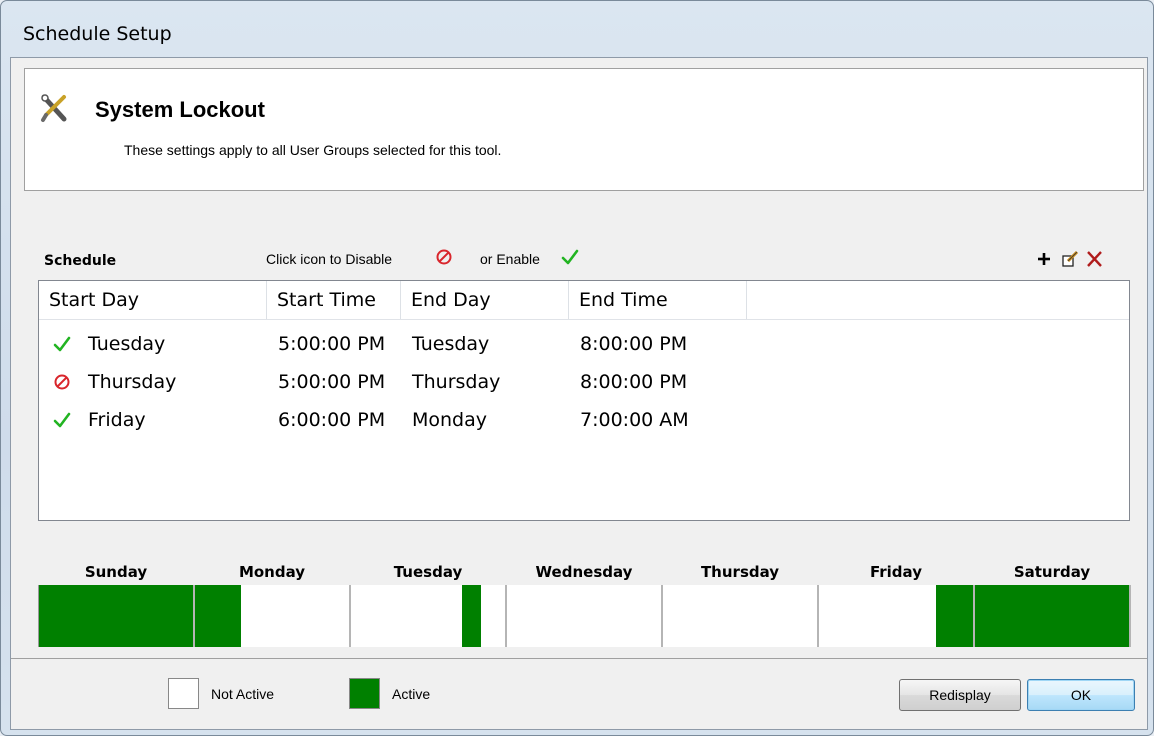  I want to click on day-label-monday: Monday, so click(272, 572).